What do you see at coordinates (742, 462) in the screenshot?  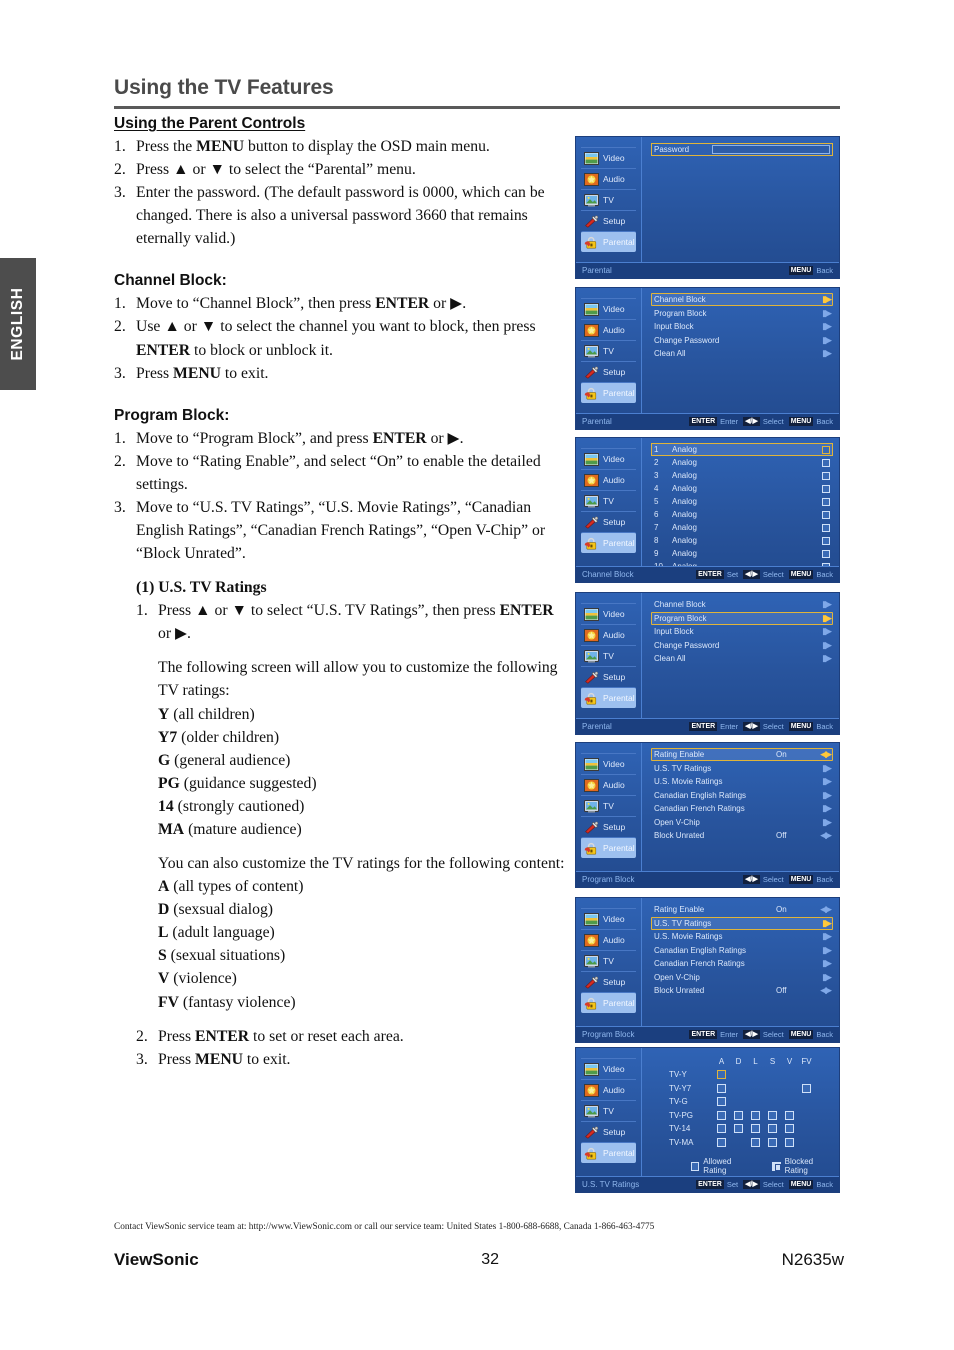 I see `osd-channel-row: 2 Analog` at bounding box center [742, 462].